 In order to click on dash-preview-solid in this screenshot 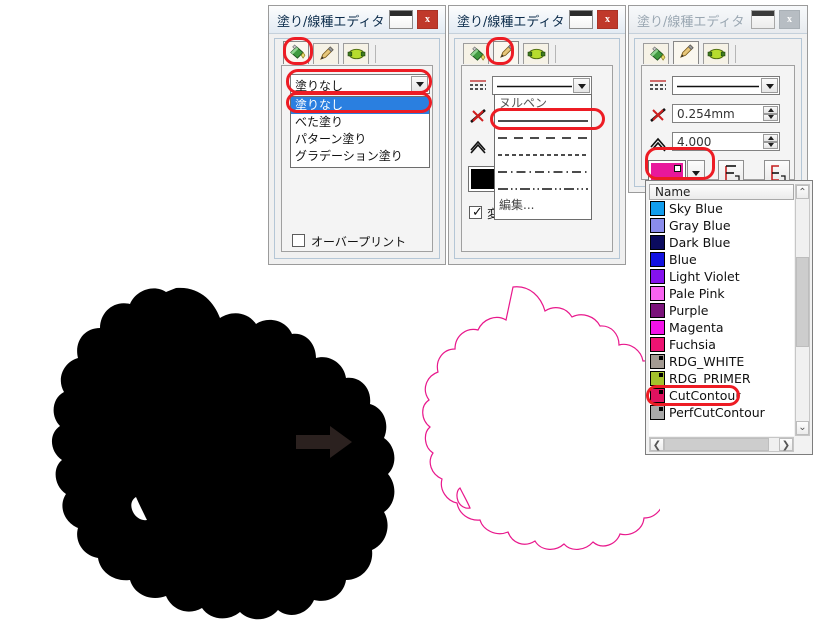, I will do `click(718, 86)`.